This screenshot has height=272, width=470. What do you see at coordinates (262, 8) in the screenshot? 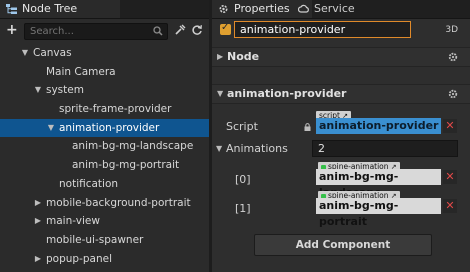
I see `tab-properties-label: Properties` at bounding box center [262, 8].